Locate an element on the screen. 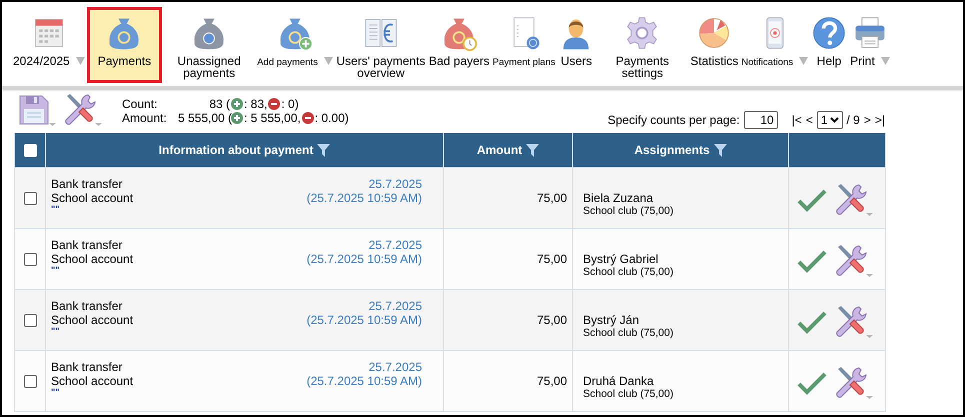 The image size is (965, 417). summary-label: Amount: is located at coordinates (145, 118).